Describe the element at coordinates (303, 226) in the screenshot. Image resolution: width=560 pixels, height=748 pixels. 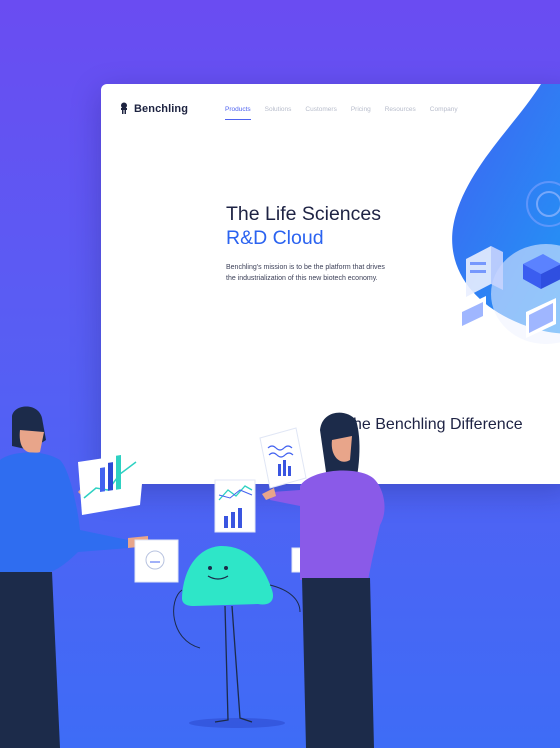
I see `hero-title: The Life Sciences R&D Cloud` at that location.